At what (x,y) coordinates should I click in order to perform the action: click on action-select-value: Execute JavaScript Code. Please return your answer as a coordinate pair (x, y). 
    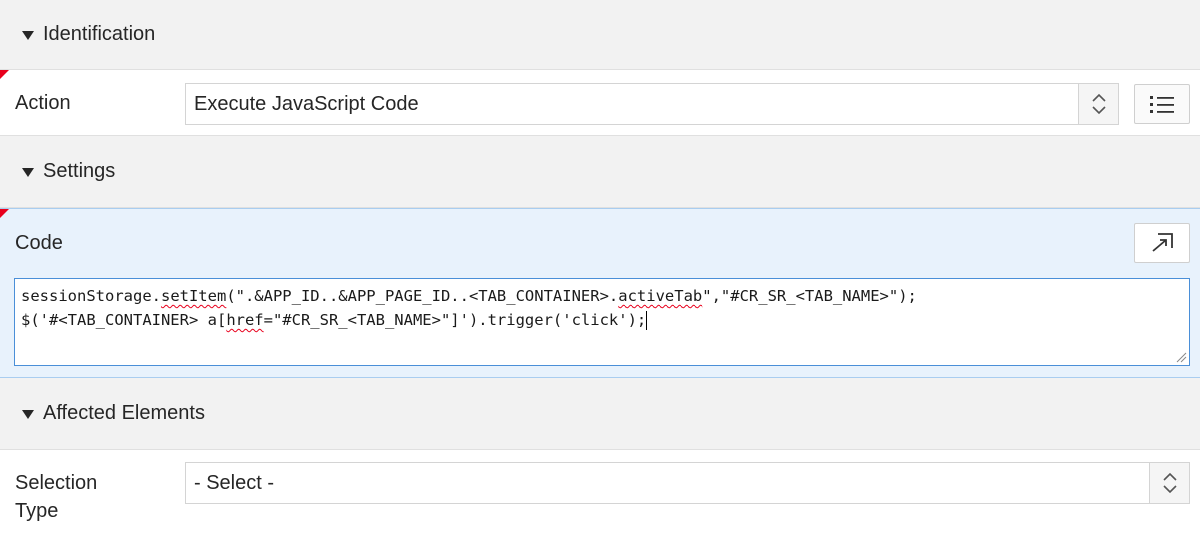
    Looking at the image, I should click on (306, 103).